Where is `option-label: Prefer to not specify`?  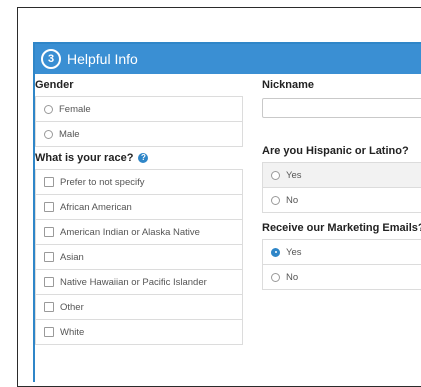 option-label: Prefer to not specify is located at coordinates (102, 182).